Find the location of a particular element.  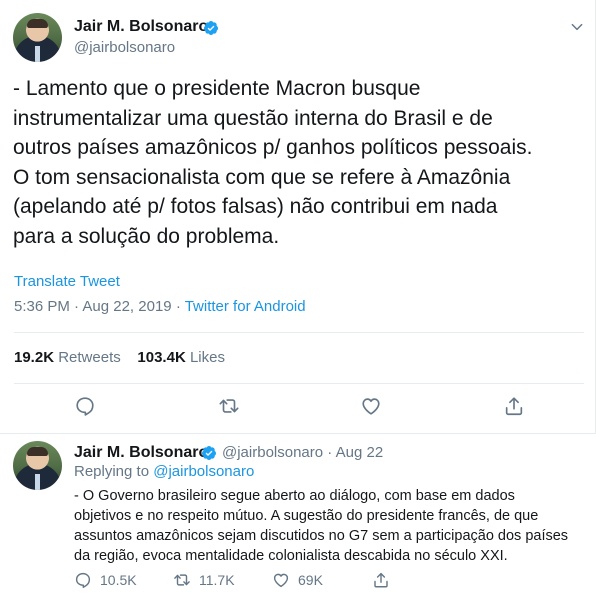

reply-header-meta: @jairbolsonaro · Aug 22 is located at coordinates (302, 452).